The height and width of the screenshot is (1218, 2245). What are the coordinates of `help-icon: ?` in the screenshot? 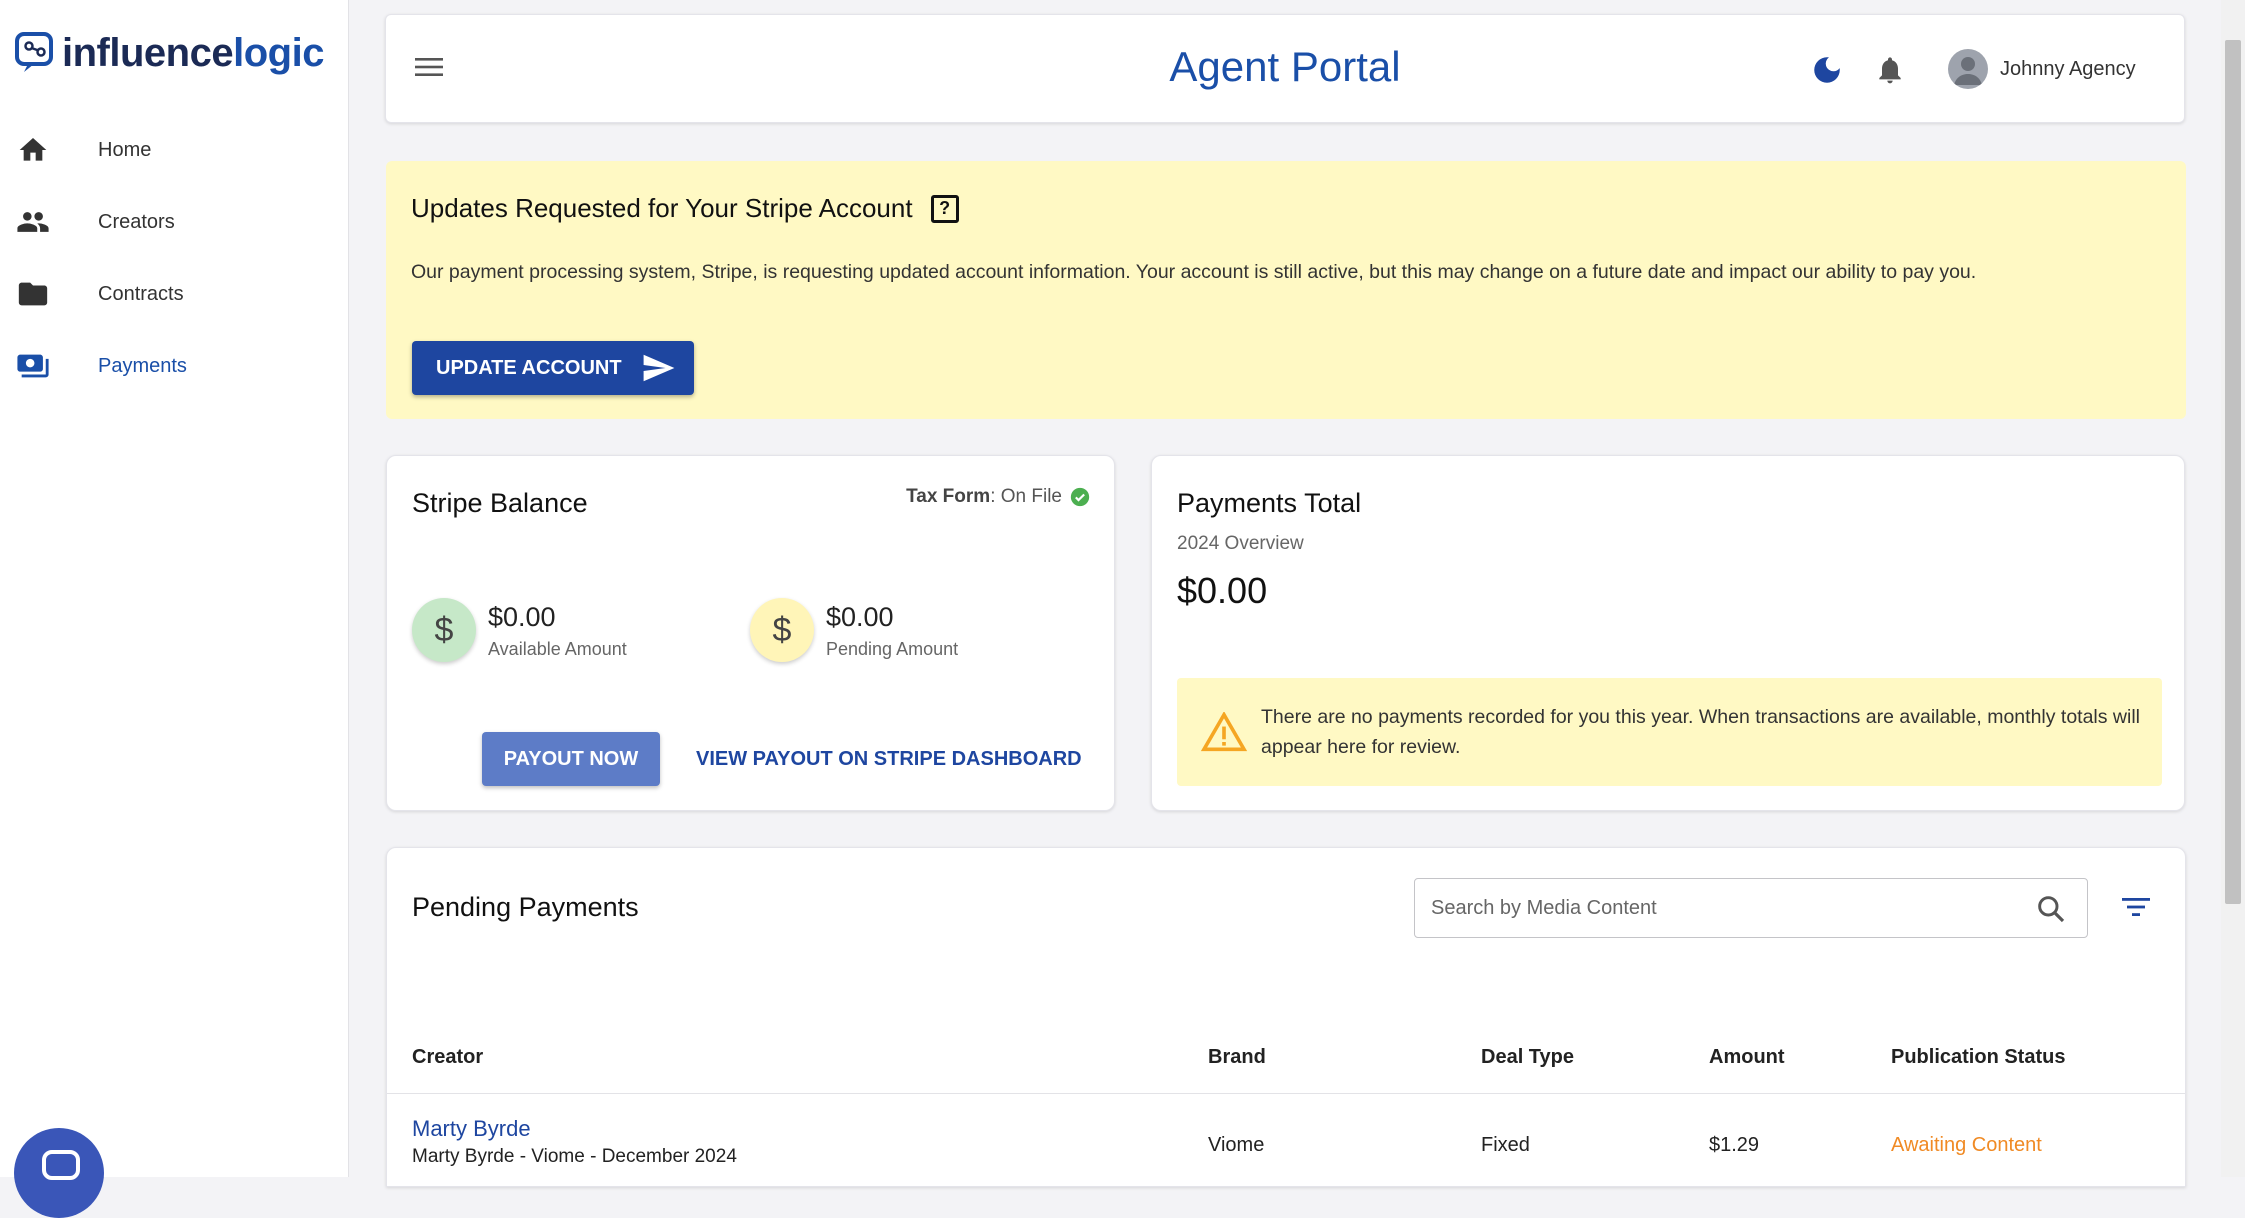 It's located at (944, 208).